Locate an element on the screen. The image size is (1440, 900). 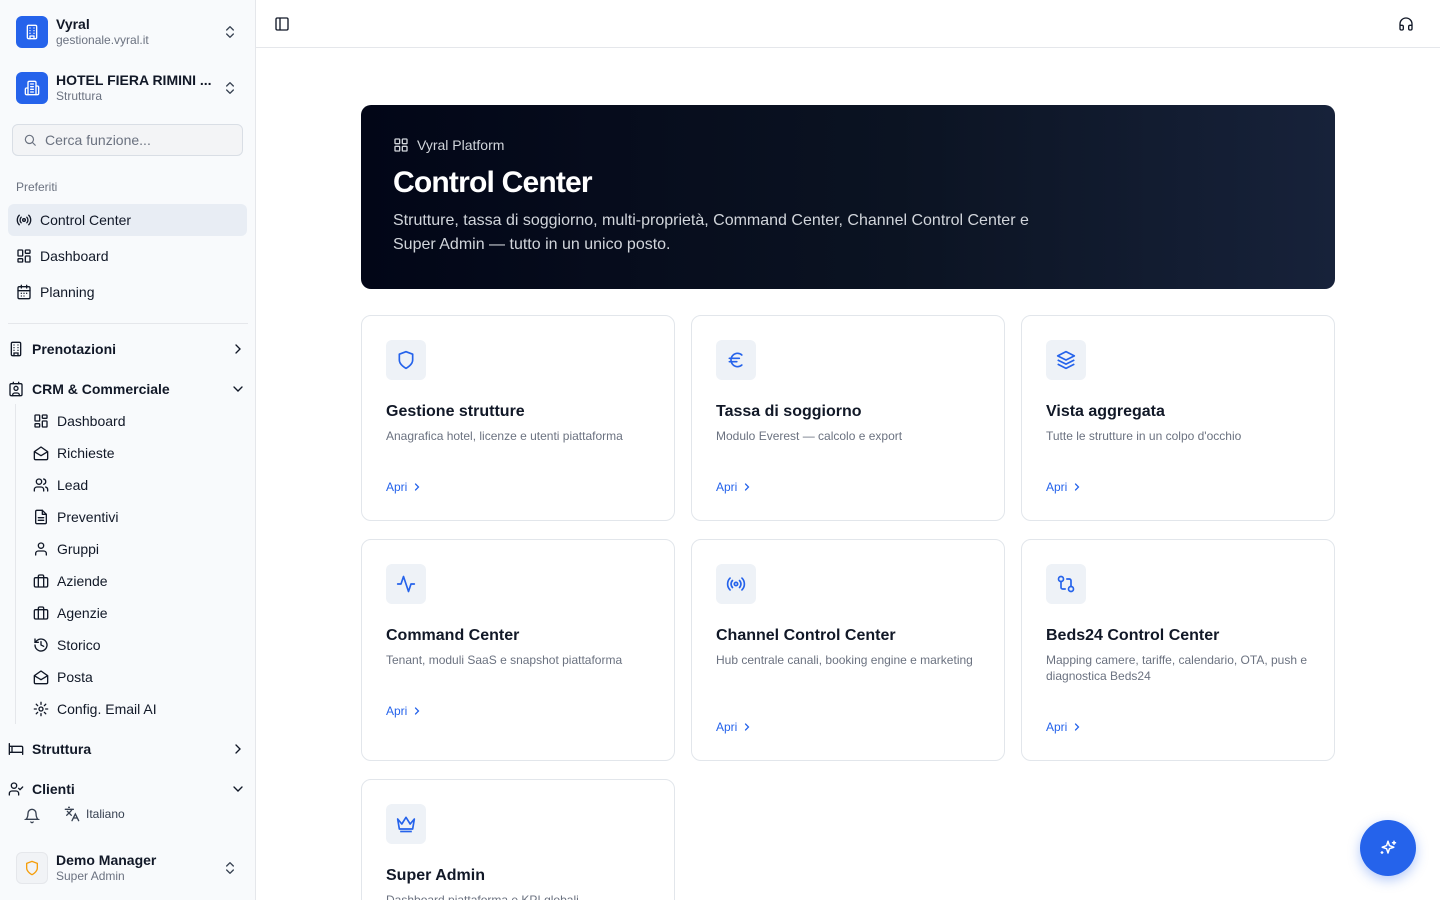
crm-item-aziende: Aziende is located at coordinates (136, 581).